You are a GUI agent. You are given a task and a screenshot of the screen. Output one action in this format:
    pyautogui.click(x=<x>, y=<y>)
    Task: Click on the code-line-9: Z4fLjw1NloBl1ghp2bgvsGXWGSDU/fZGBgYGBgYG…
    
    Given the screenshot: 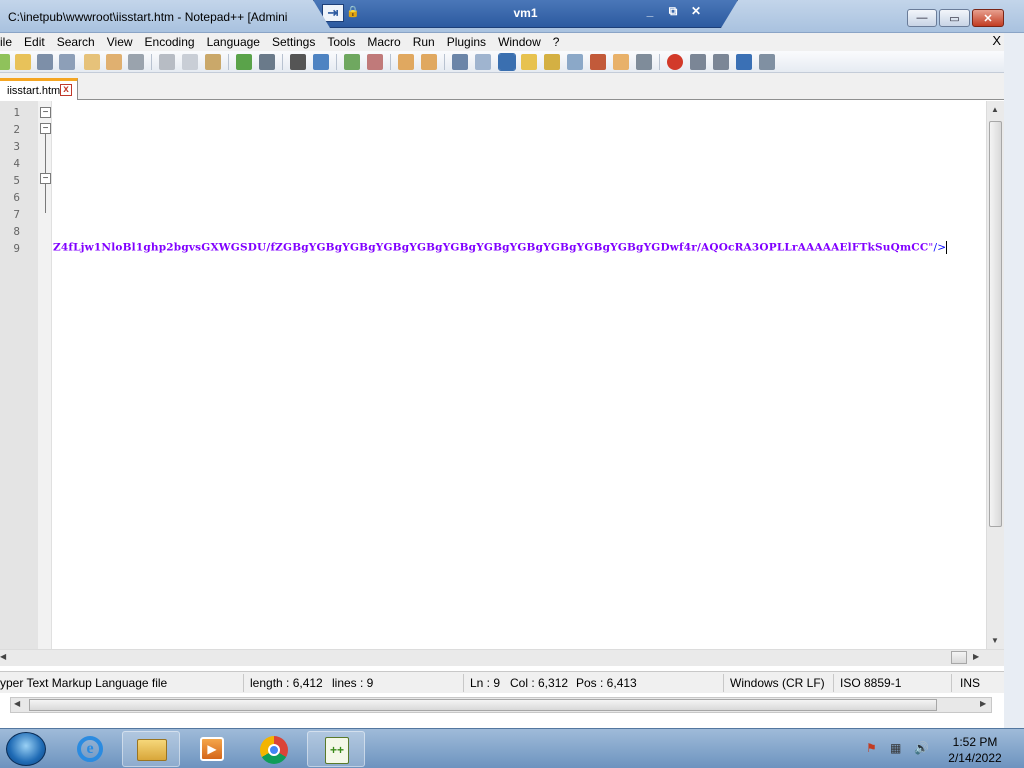 What is the action you would take?
    pyautogui.click(x=518, y=249)
    